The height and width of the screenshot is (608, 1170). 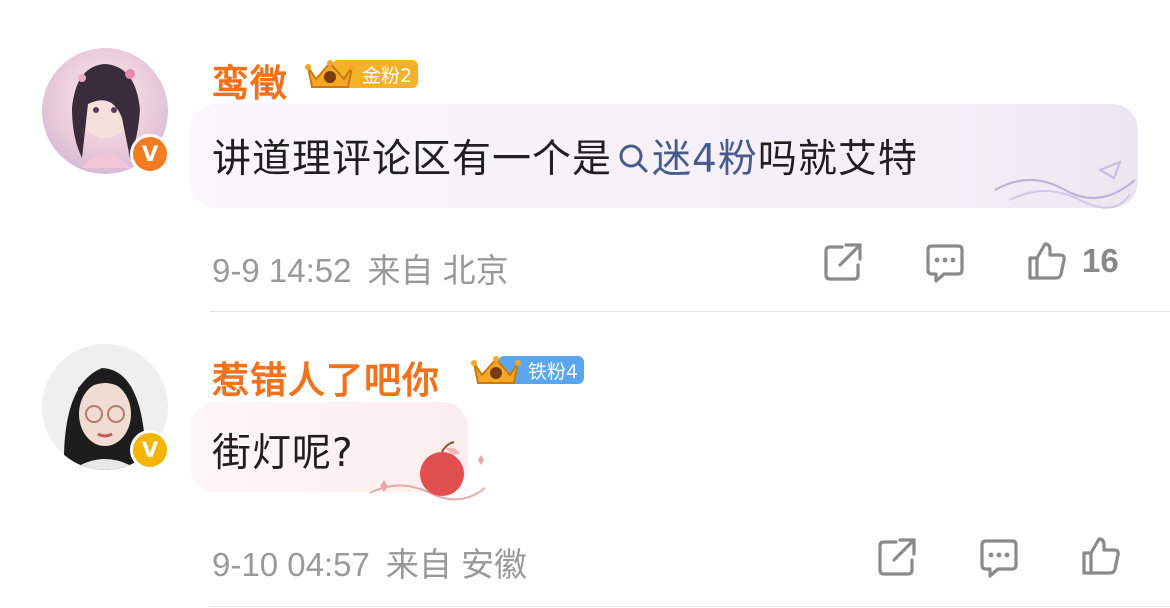 What do you see at coordinates (705, 159) in the screenshot?
I see `search-term: 迷4粉` at bounding box center [705, 159].